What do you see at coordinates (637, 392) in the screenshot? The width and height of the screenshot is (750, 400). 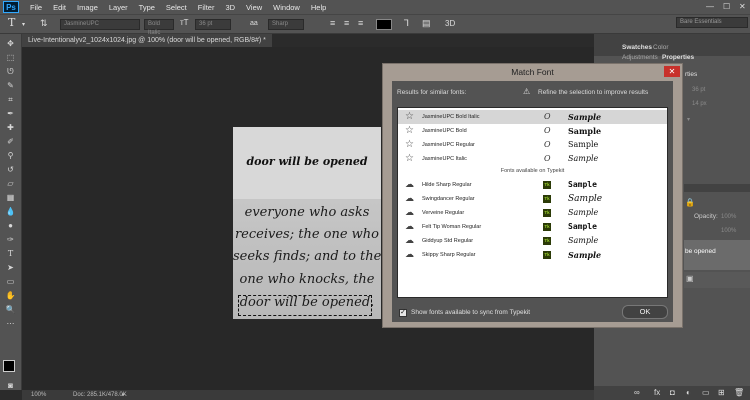 I see `link-layers-icon: ∞` at bounding box center [637, 392].